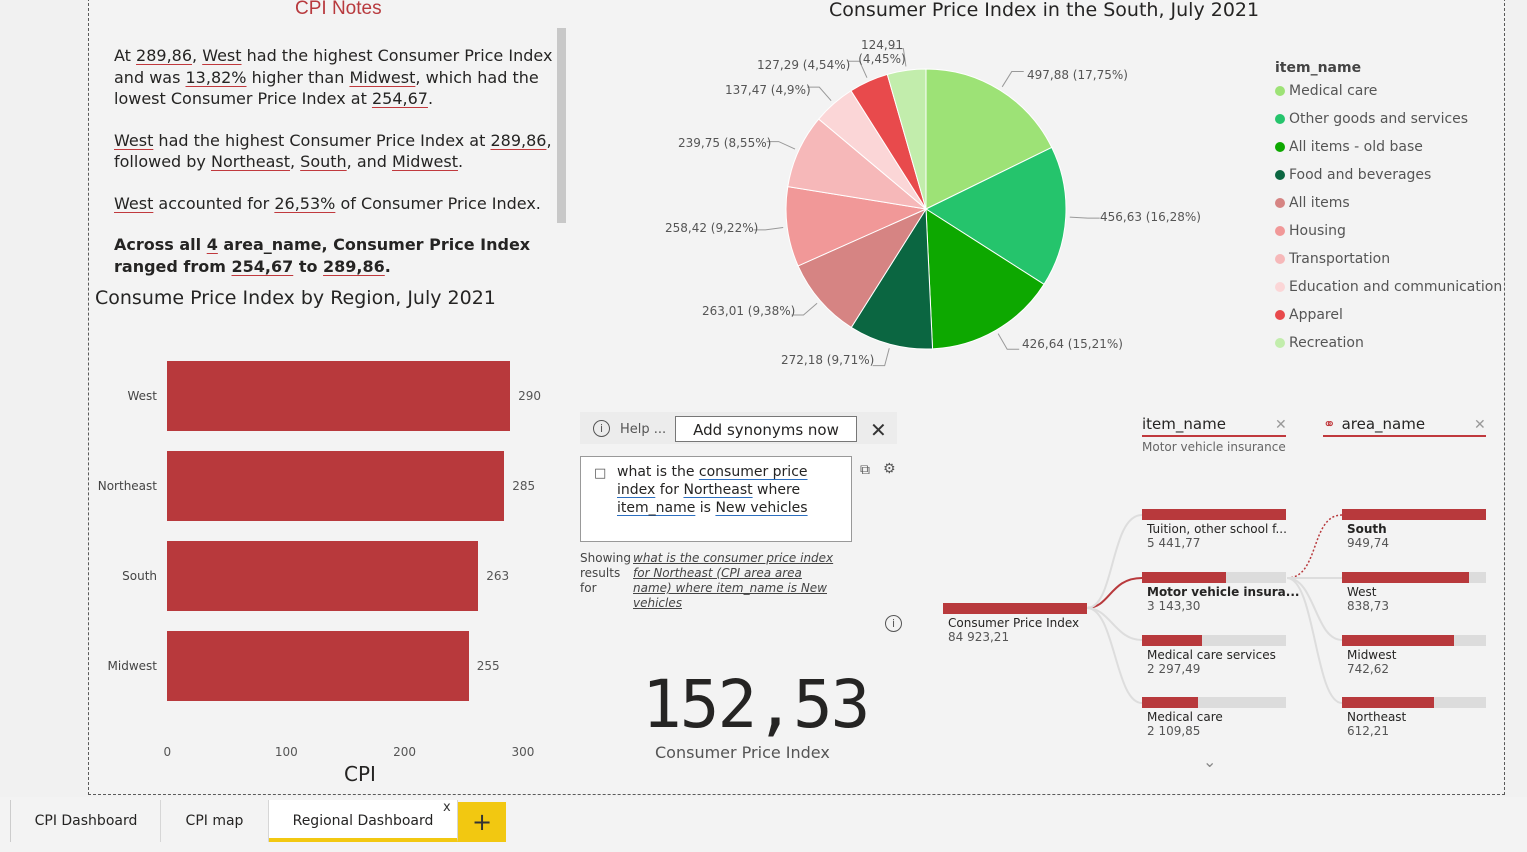  Describe the element at coordinates (1368, 669) in the screenshot. I see `dt-node-value: 742,62` at that location.